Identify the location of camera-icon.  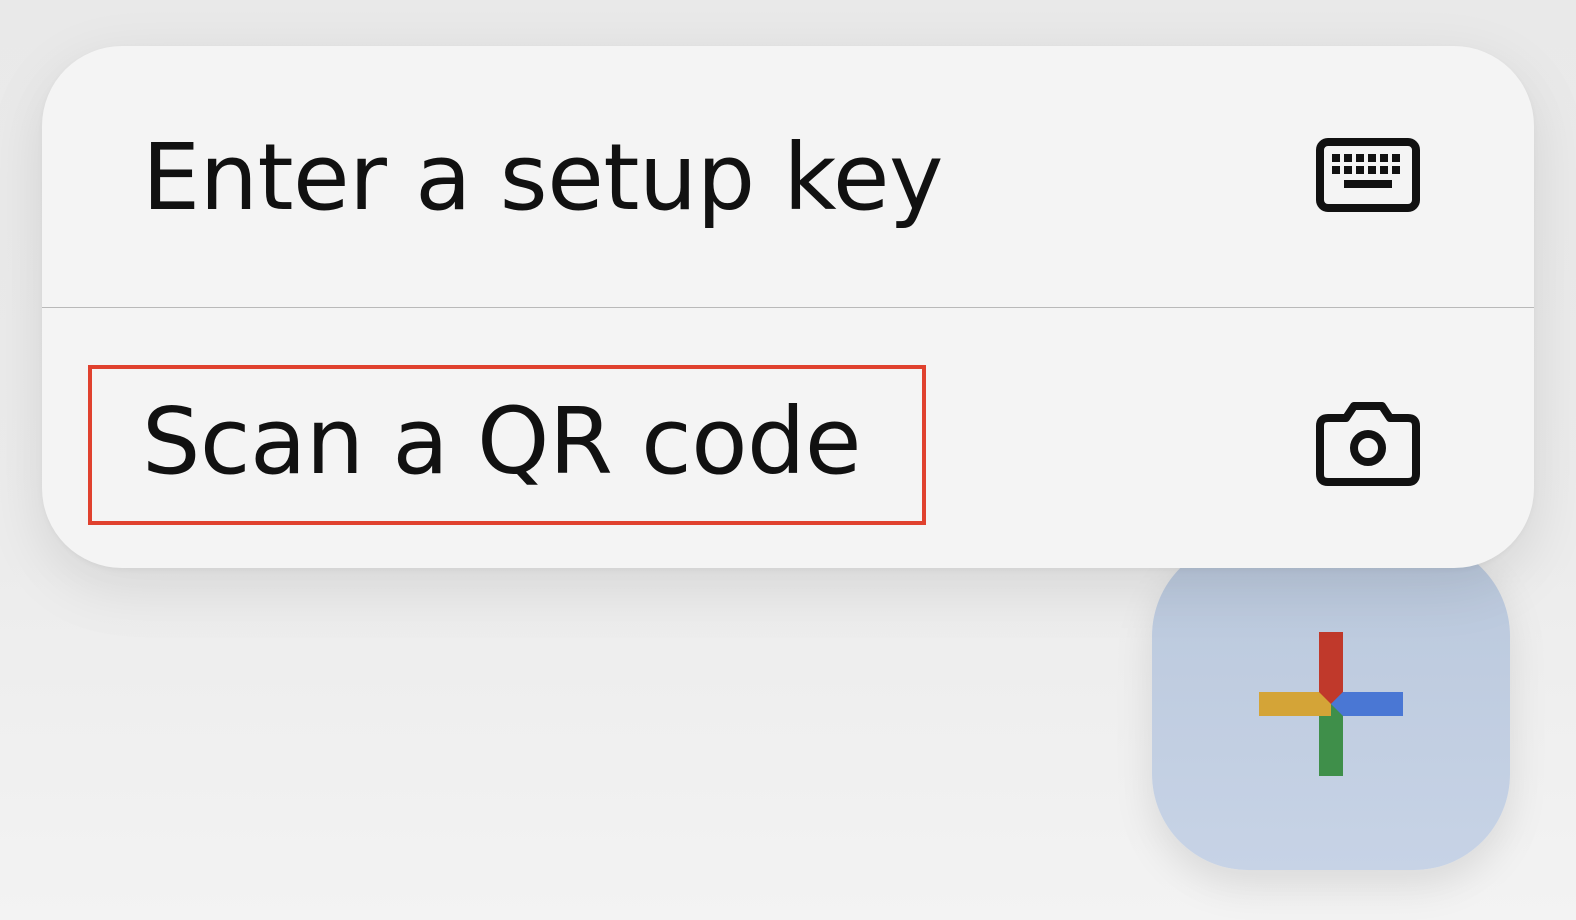
(1368, 444).